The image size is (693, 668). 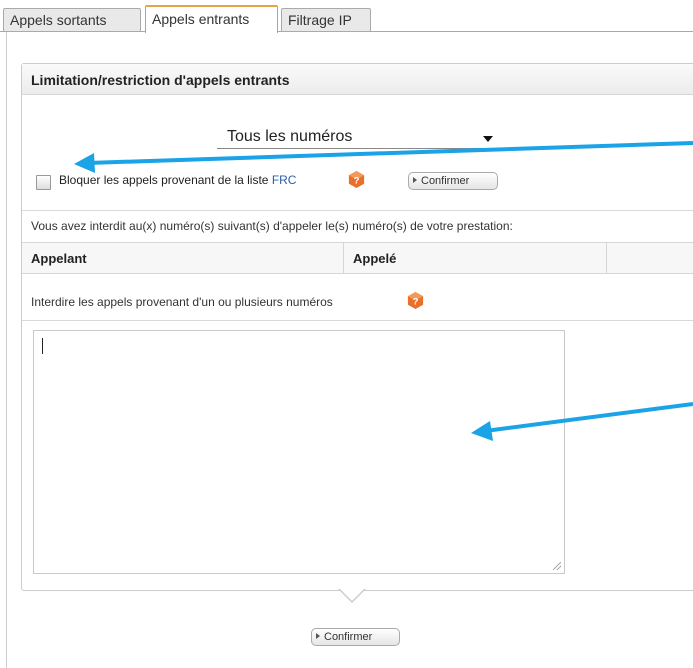 I want to click on number-select-value: Tous les numéros, so click(x=290, y=136).